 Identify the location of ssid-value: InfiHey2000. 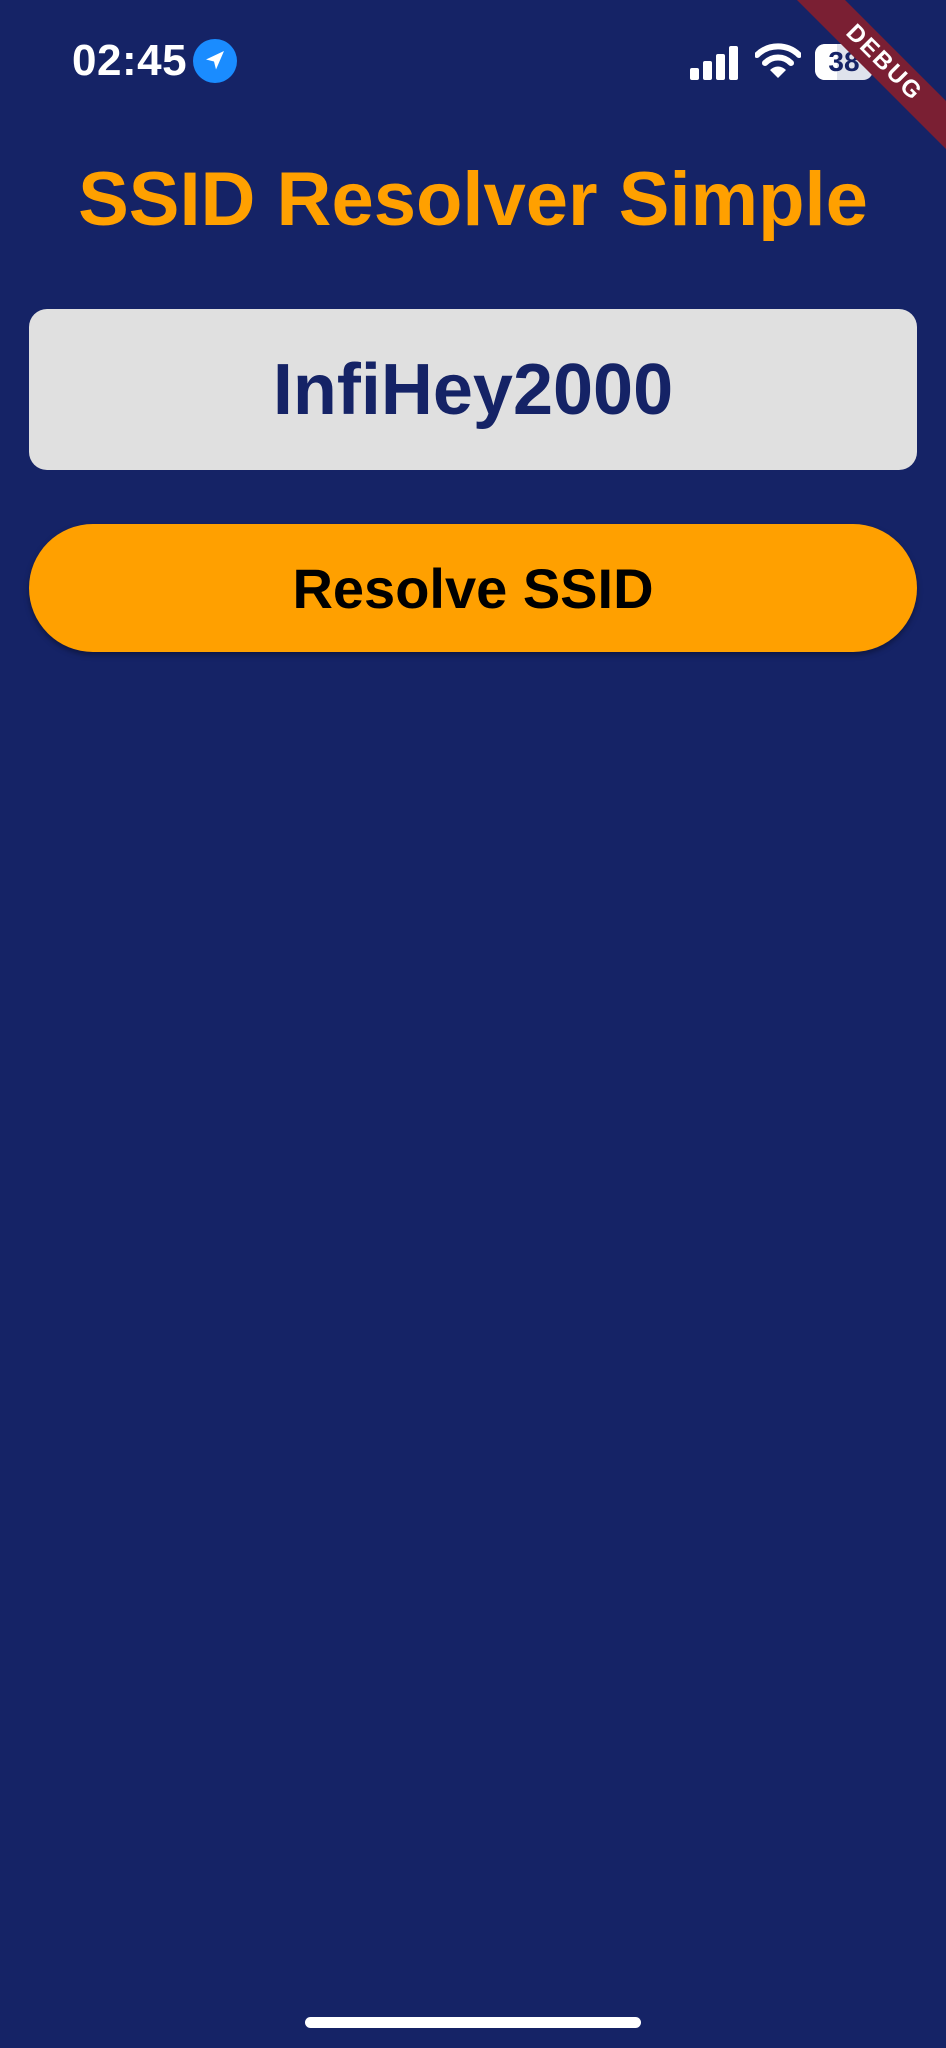
(473, 389).